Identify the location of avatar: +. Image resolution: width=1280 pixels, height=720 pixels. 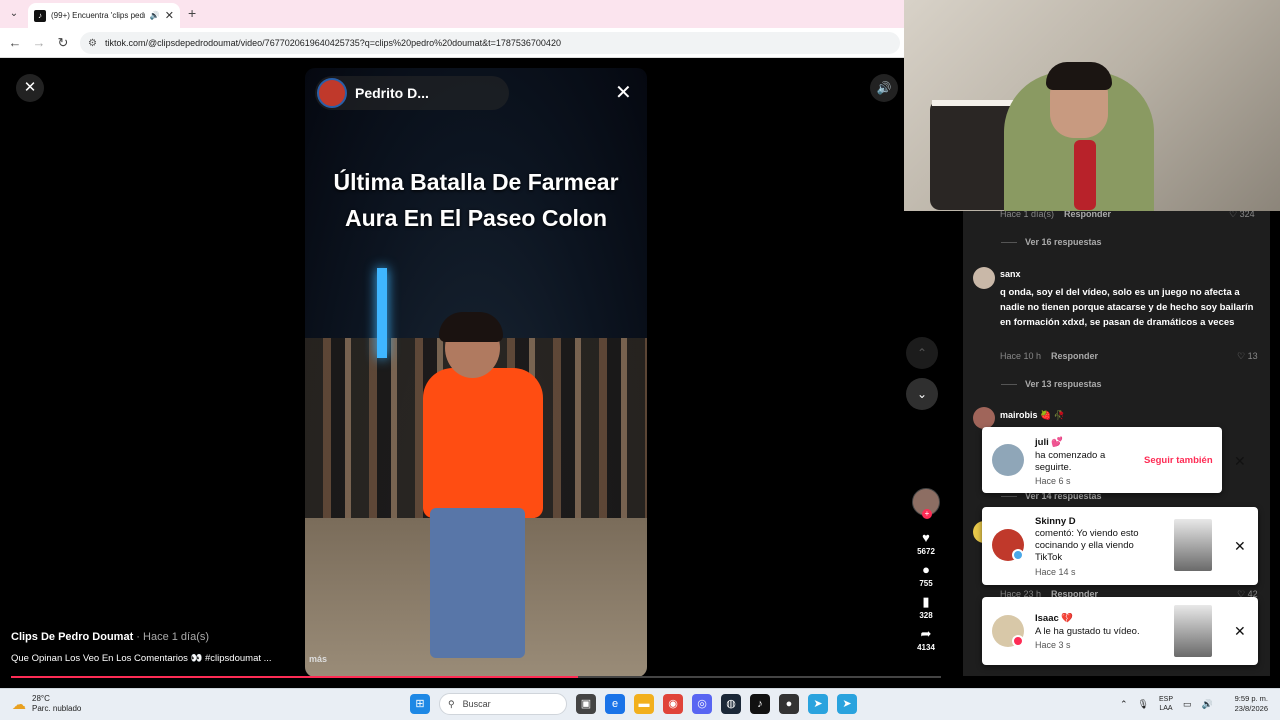
(926, 503).